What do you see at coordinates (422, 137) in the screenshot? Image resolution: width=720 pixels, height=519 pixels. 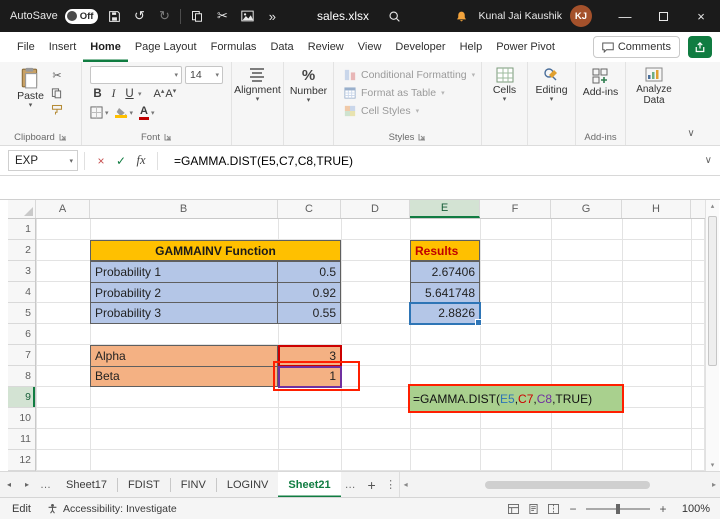 I see `styles-dialog-launcher-icon` at bounding box center [422, 137].